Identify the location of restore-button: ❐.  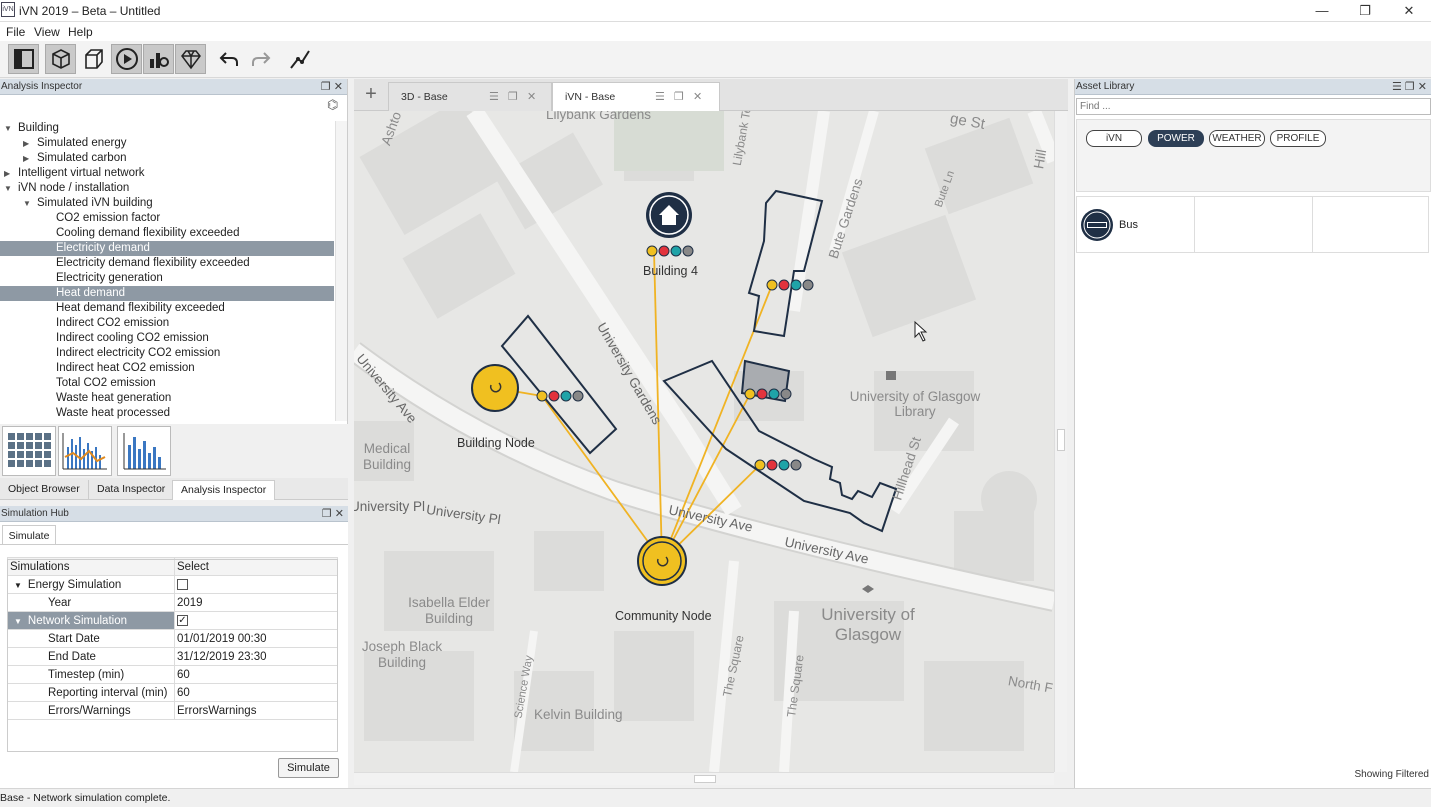
(1365, 11).